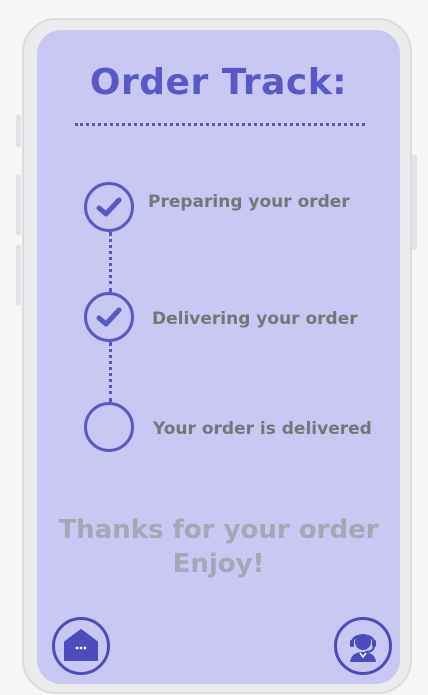  I want to click on phone-volume-up-button, so click(18, 205).